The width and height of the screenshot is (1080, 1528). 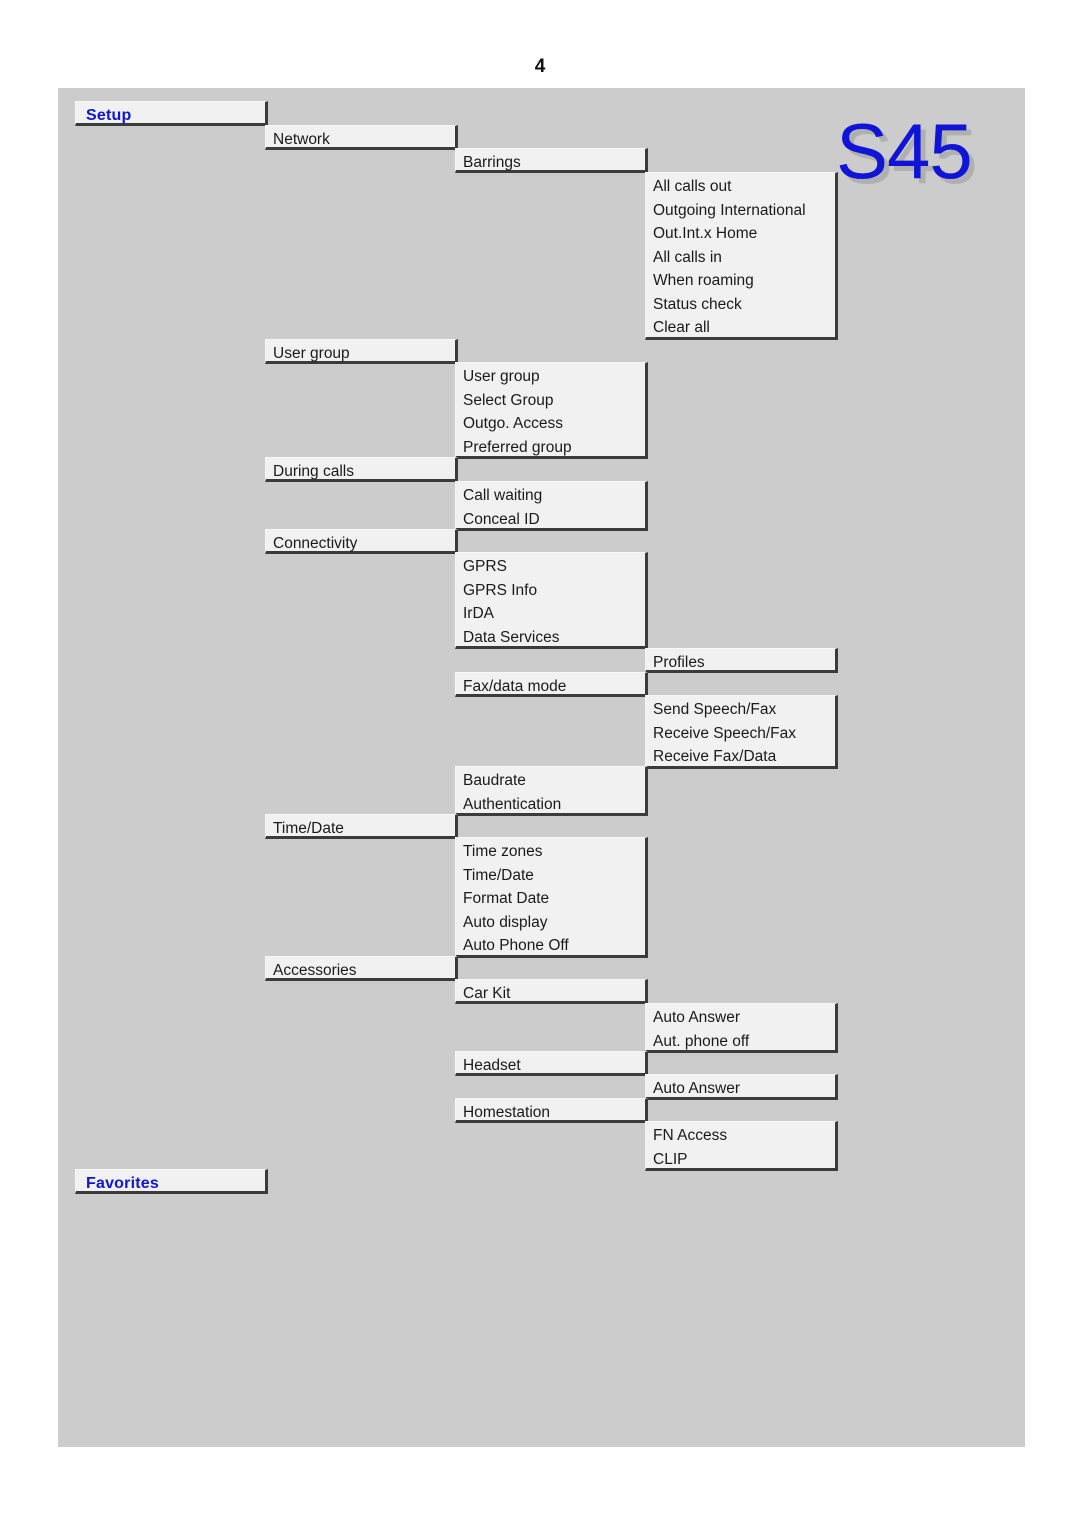 I want to click on menu-box-during-calls: During calls, so click(x=361, y=469).